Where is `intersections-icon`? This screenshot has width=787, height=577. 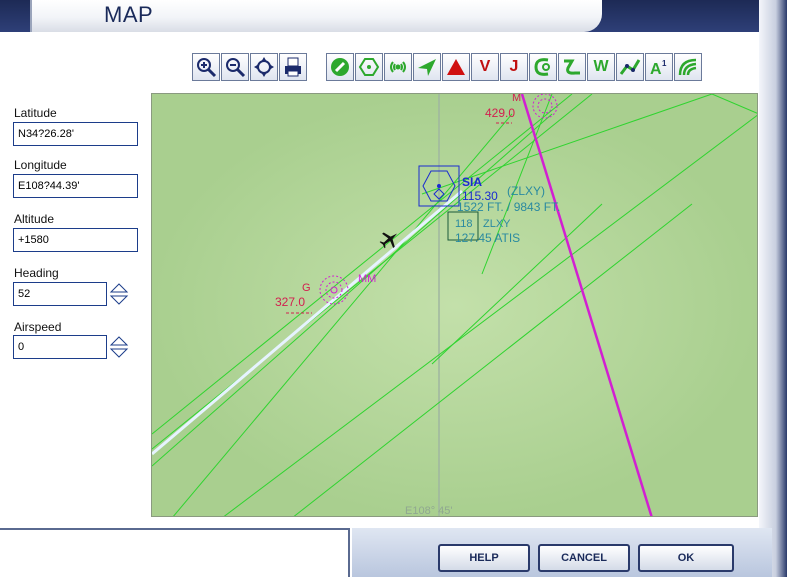 intersections-icon is located at coordinates (427, 67).